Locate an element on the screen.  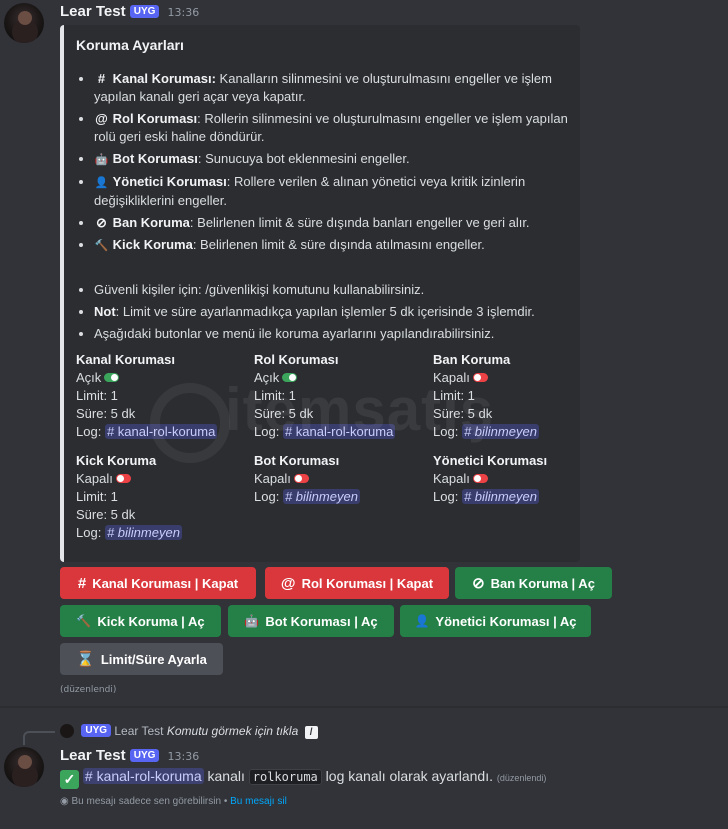
yonetici-koruma-button: 👤 Yönetici Koruması | Aç is located at coordinates (495, 621).